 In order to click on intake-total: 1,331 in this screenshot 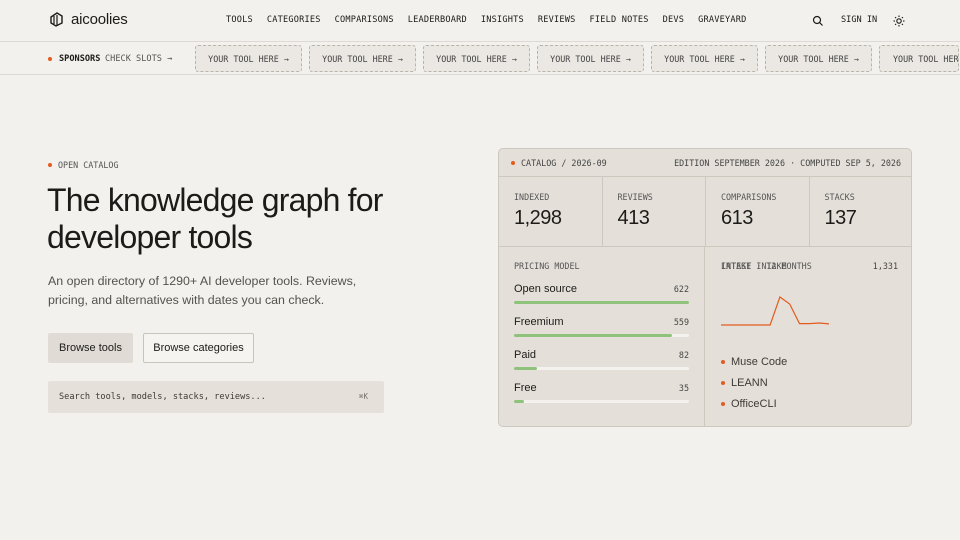, I will do `click(885, 266)`.